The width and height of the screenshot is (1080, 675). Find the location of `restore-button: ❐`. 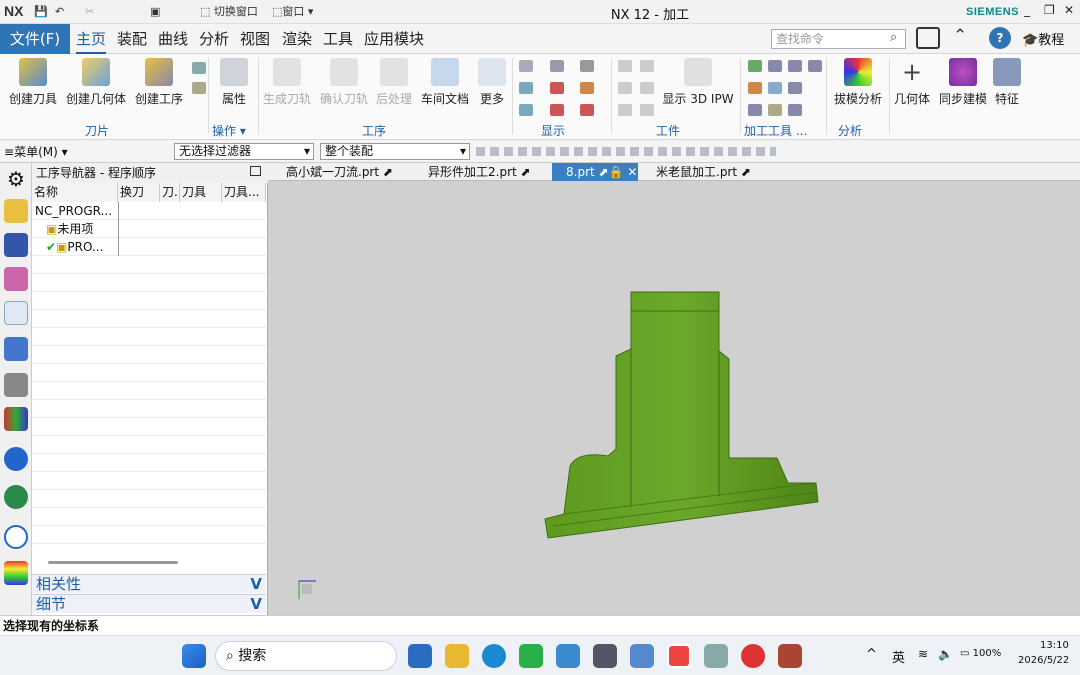

restore-button: ❐ is located at coordinates (1049, 10).